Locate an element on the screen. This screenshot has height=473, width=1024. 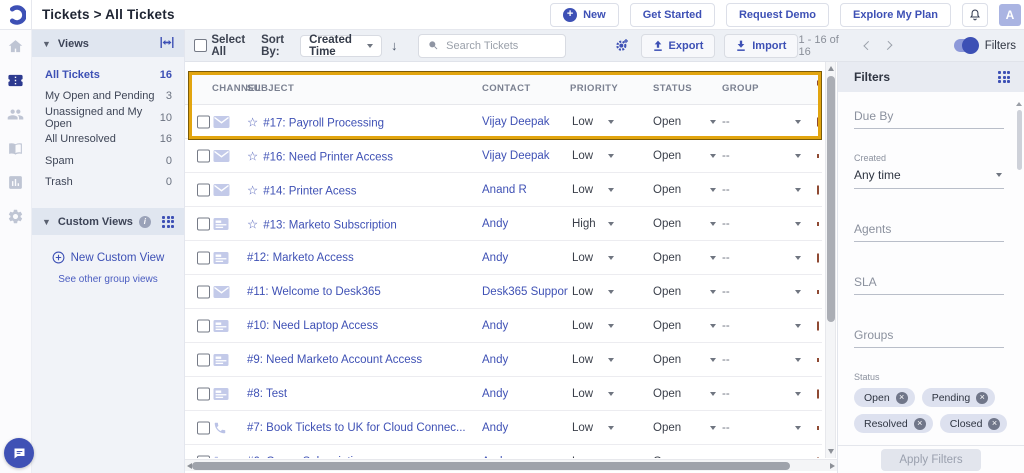
column-header-status: STATUS is located at coordinates (672, 88).